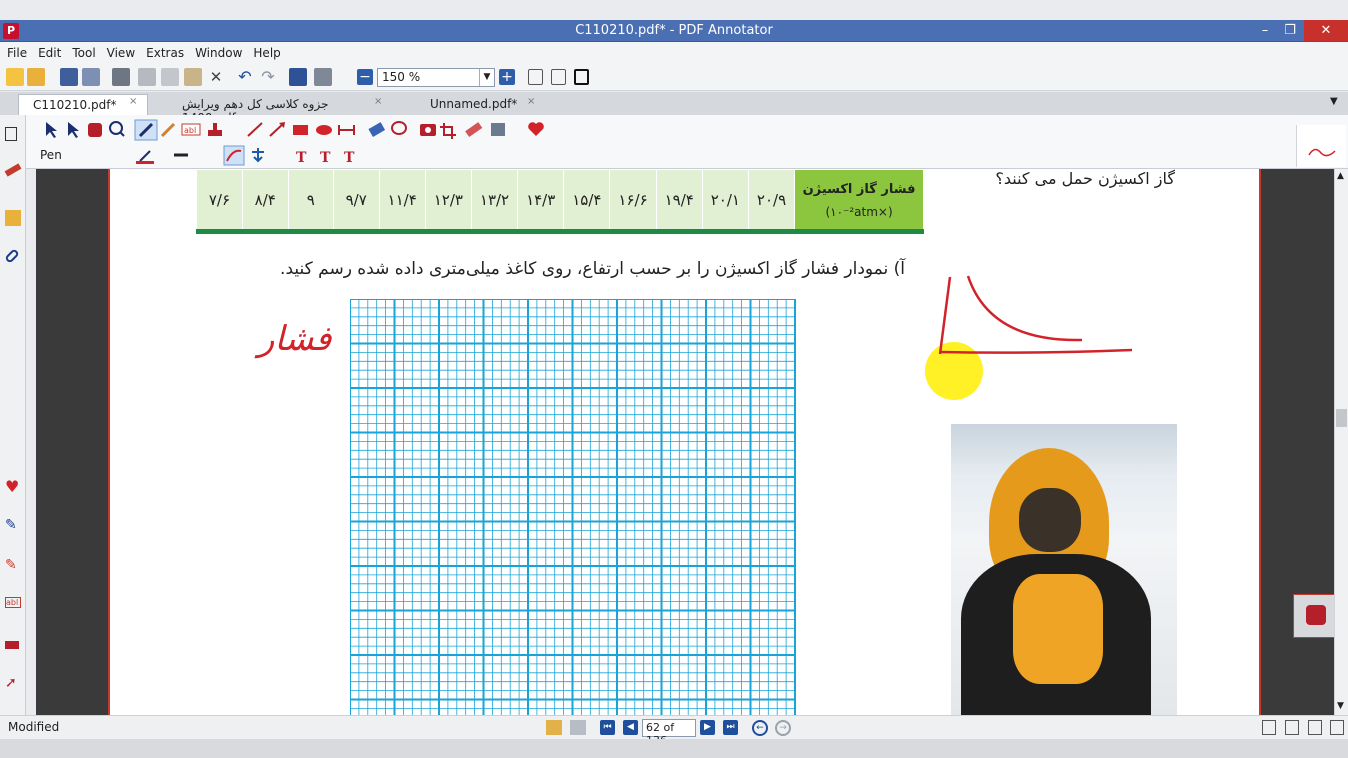 The height and width of the screenshot is (758, 1348). I want to click on back-icon: ←, so click(760, 728).